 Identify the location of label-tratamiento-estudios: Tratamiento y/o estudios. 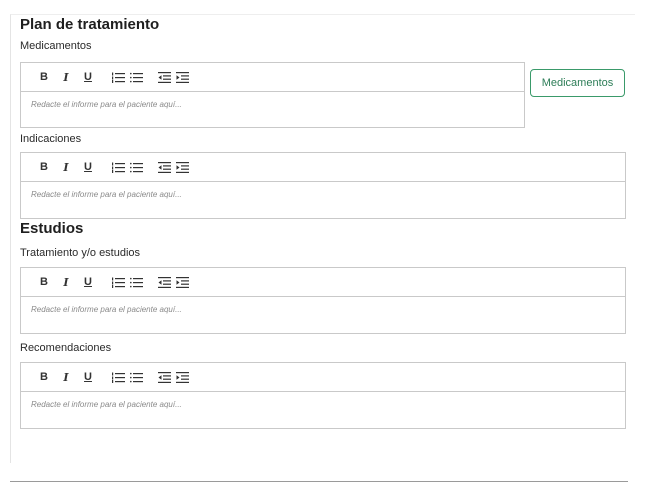
(80, 253).